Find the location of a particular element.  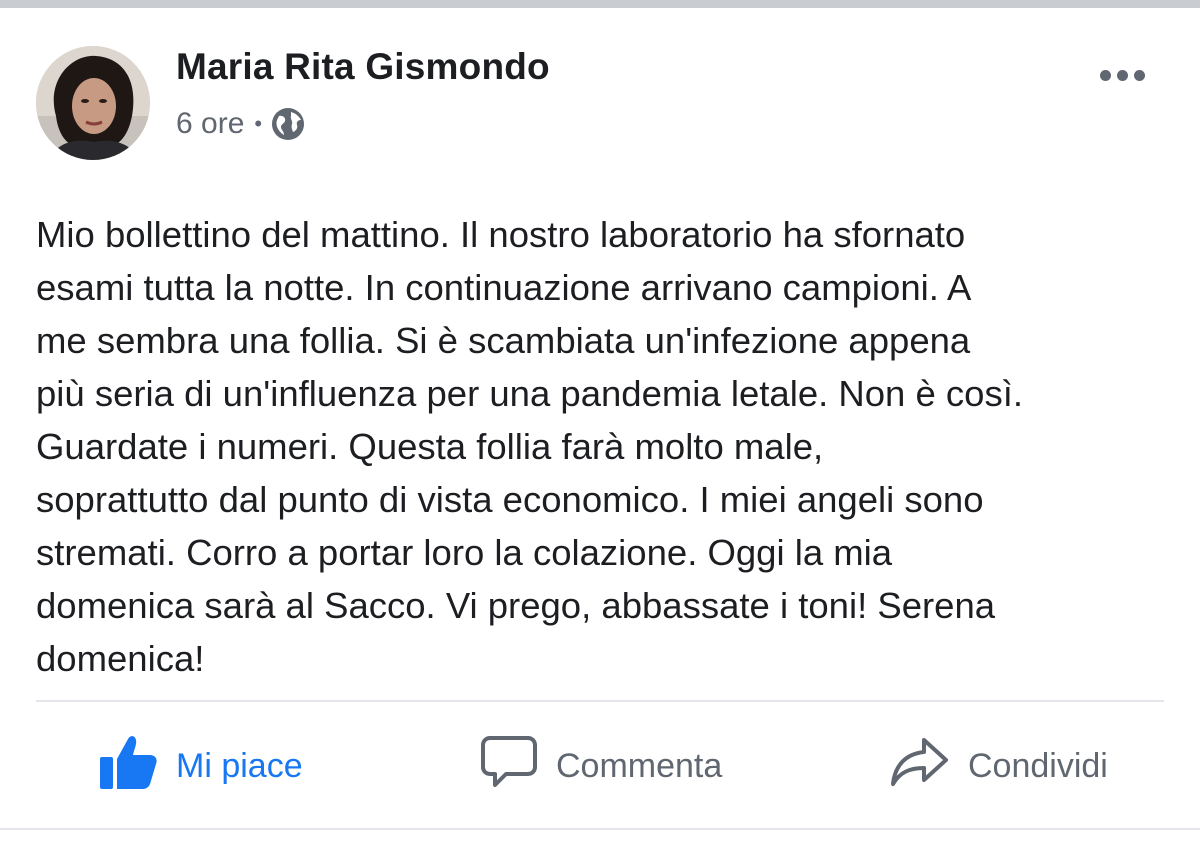

thumbs-up-icon is located at coordinates (128, 766).